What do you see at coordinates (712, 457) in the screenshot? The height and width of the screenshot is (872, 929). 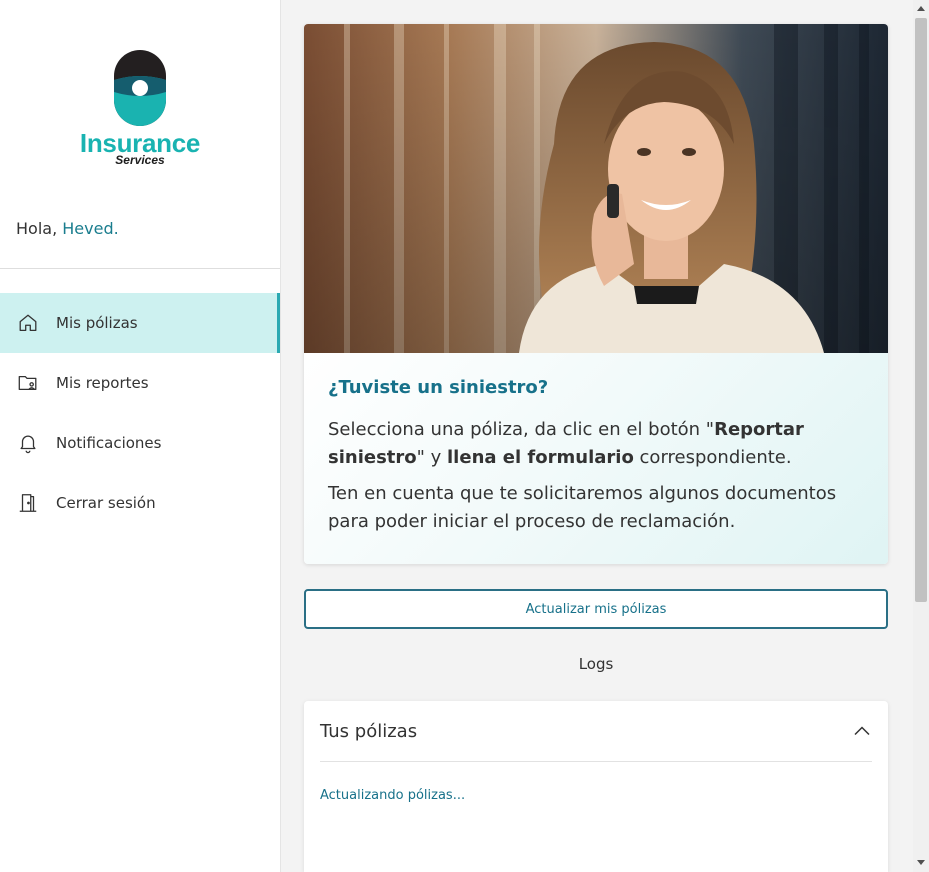 I see `claim-instructions-part3: correspondiente.` at bounding box center [712, 457].